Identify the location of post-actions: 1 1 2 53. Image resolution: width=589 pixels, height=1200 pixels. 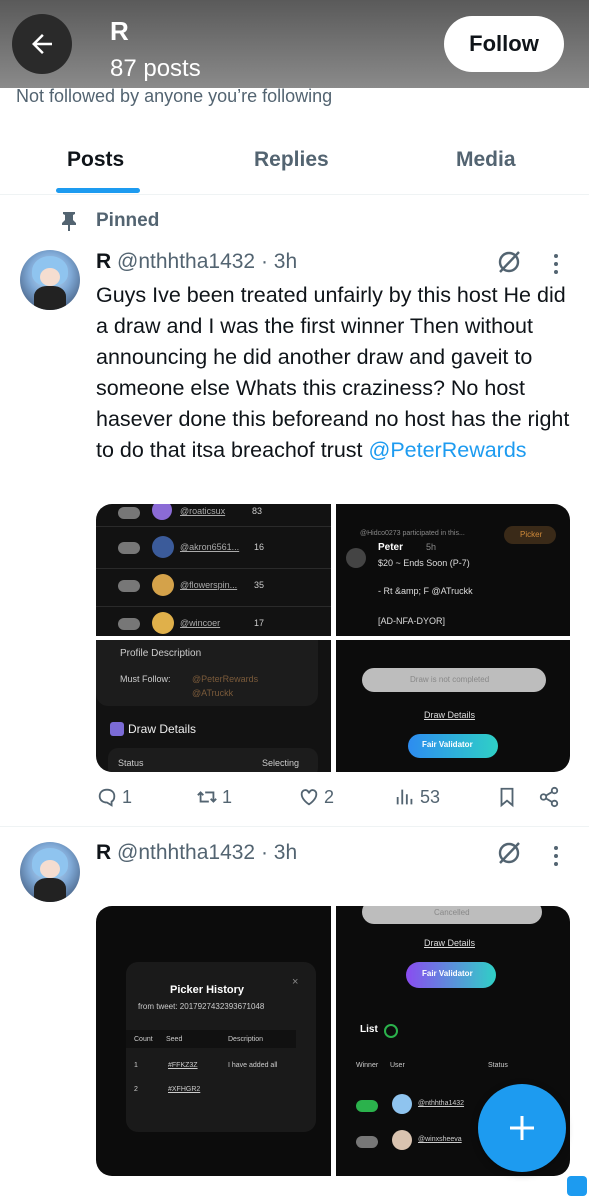
(333, 801).